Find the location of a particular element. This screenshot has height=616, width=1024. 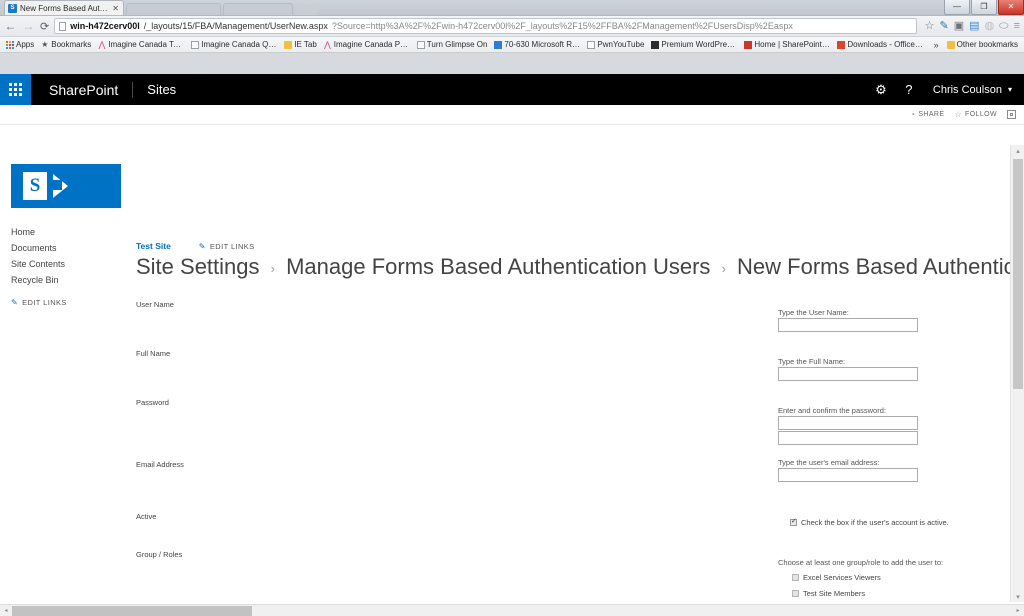

bookmark-imagine-canada-quick: Imagine Canada Quic is located at coordinates (234, 44).